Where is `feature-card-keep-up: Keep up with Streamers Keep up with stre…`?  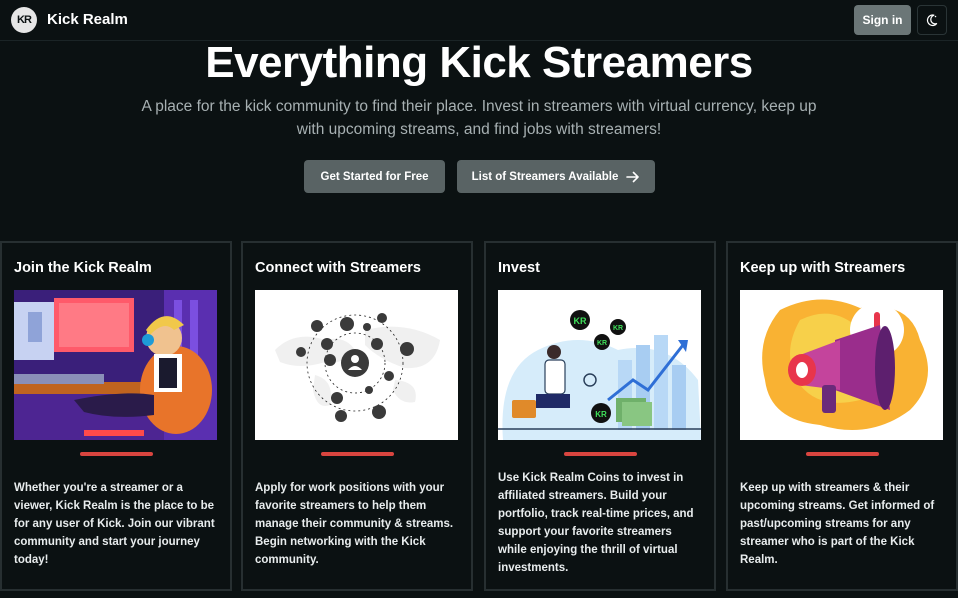
feature-card-keep-up: Keep up with Streamers Keep up with stre… is located at coordinates (842, 416).